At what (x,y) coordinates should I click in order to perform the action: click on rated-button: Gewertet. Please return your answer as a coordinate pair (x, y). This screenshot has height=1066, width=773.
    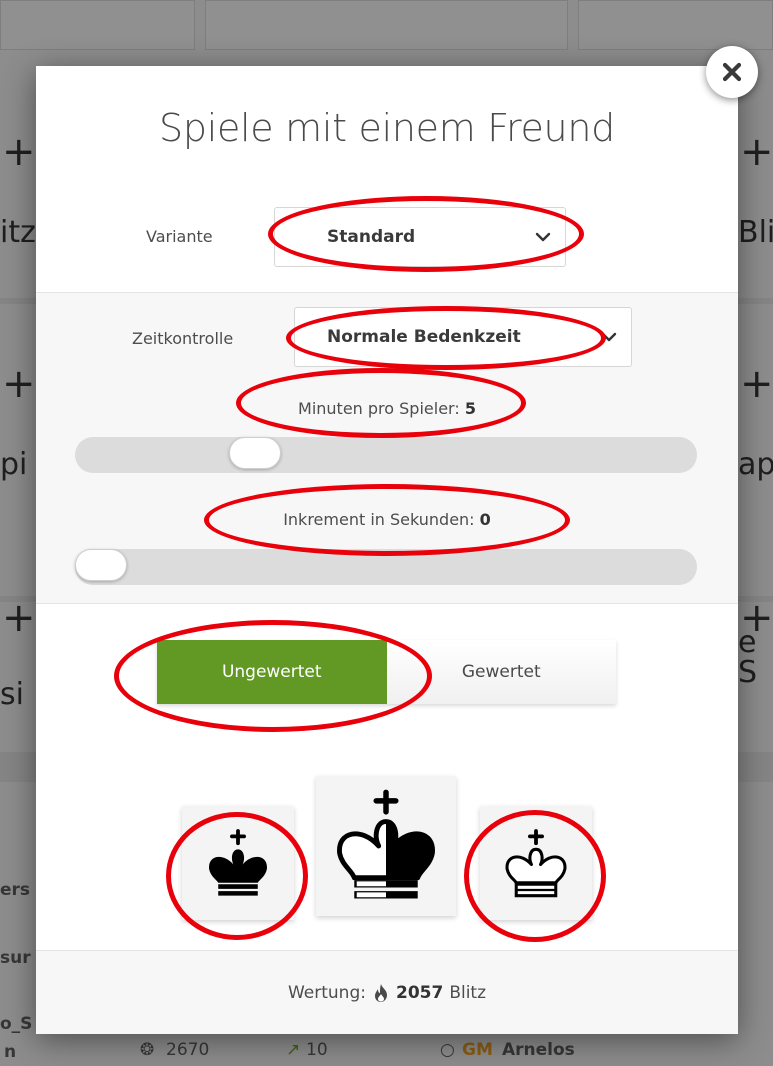
    Looking at the image, I should click on (501, 672).